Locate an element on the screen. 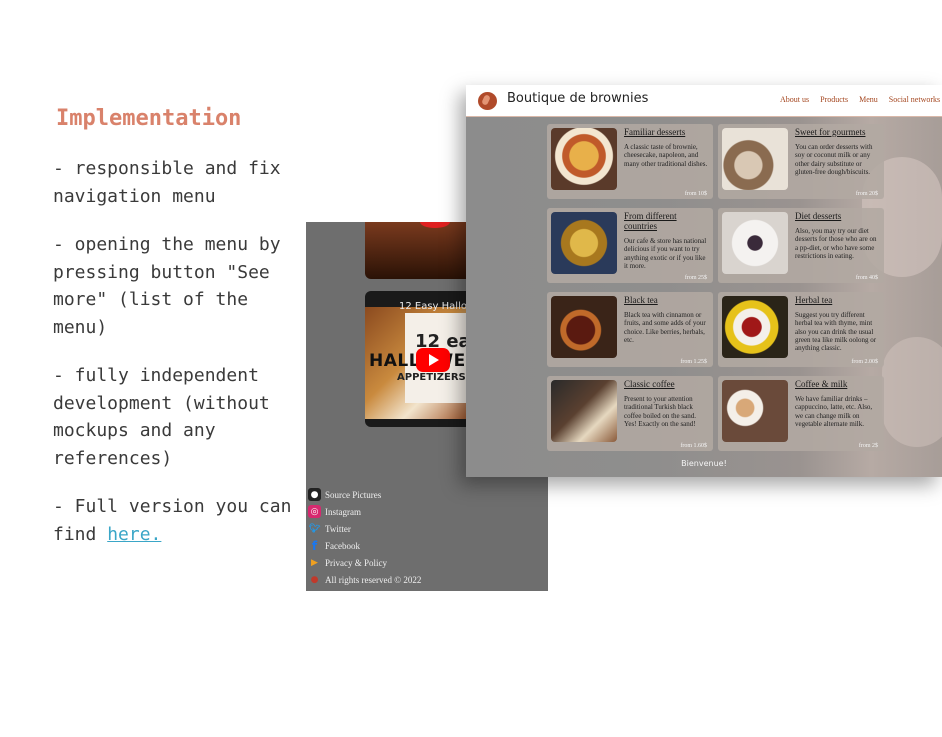  product-title: From different countries is located at coordinates (650, 221).